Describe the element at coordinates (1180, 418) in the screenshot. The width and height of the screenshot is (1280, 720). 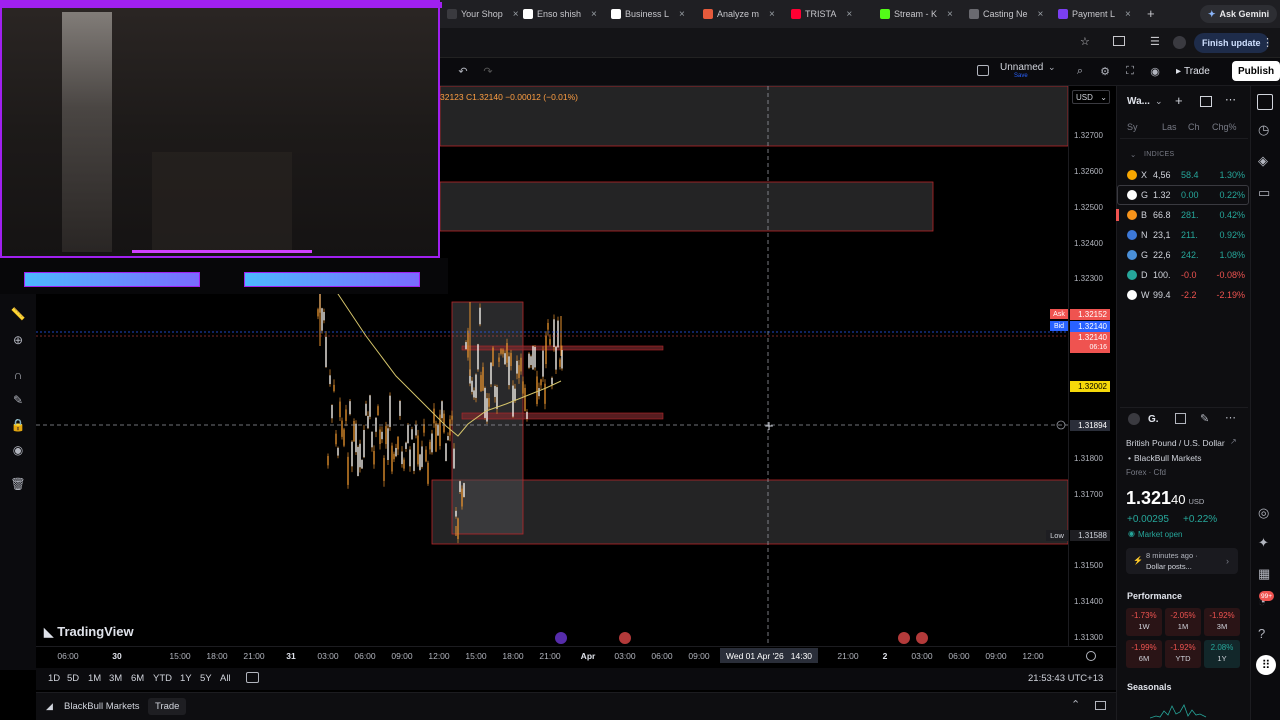
I see `grid-icon` at that location.